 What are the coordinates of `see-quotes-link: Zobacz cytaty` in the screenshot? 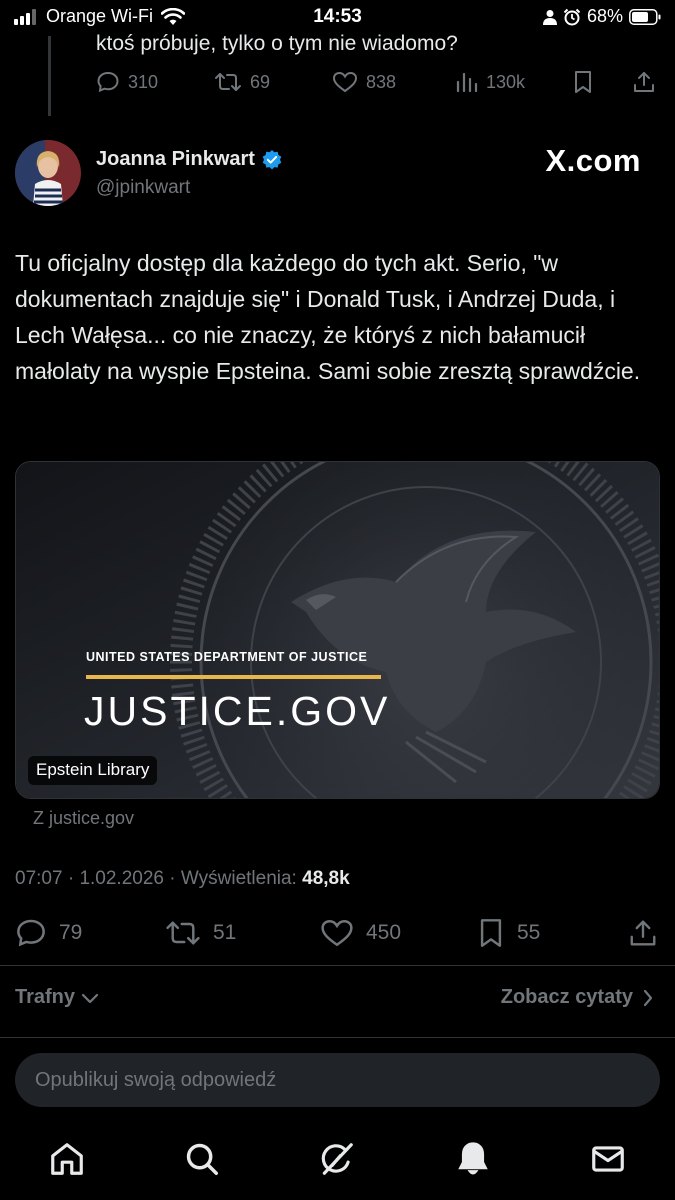 It's located at (577, 997).